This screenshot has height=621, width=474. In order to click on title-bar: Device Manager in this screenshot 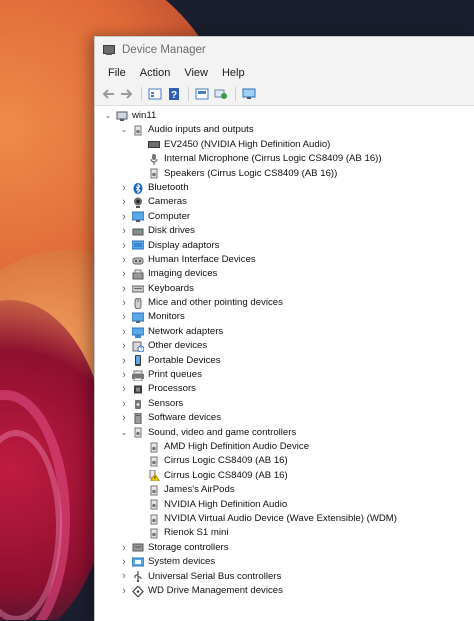, I will do `click(284, 50)`.